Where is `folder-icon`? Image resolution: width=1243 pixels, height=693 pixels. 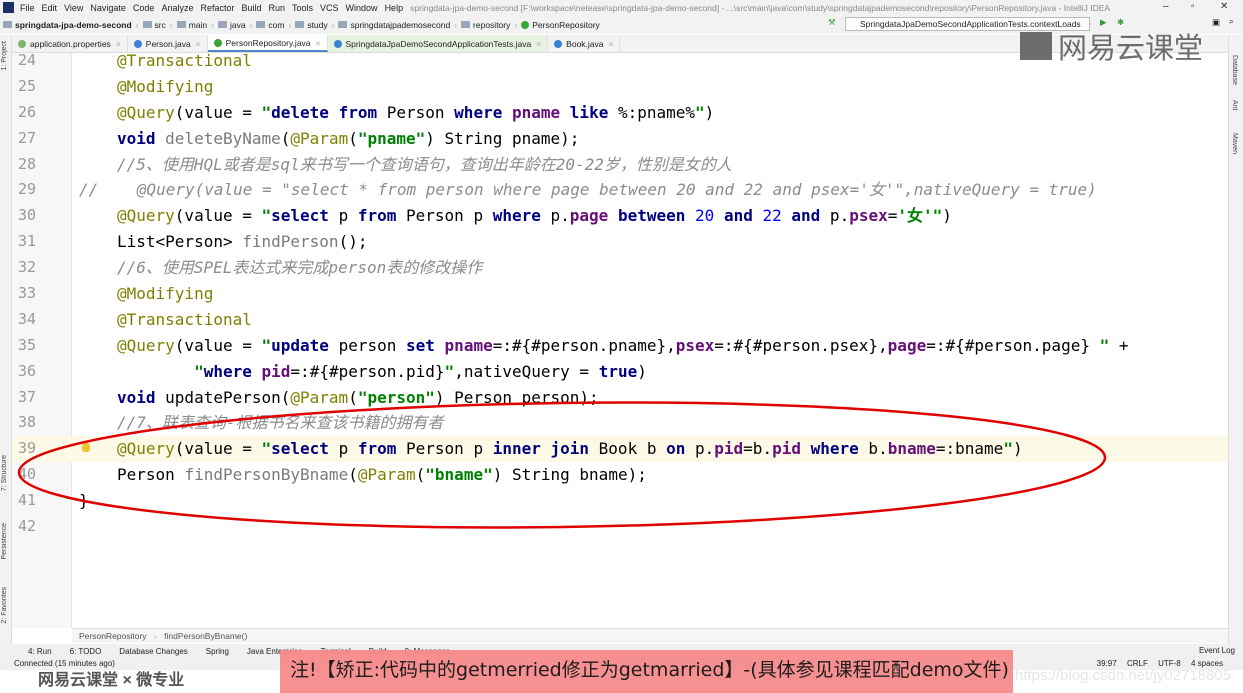 folder-icon is located at coordinates (343, 24).